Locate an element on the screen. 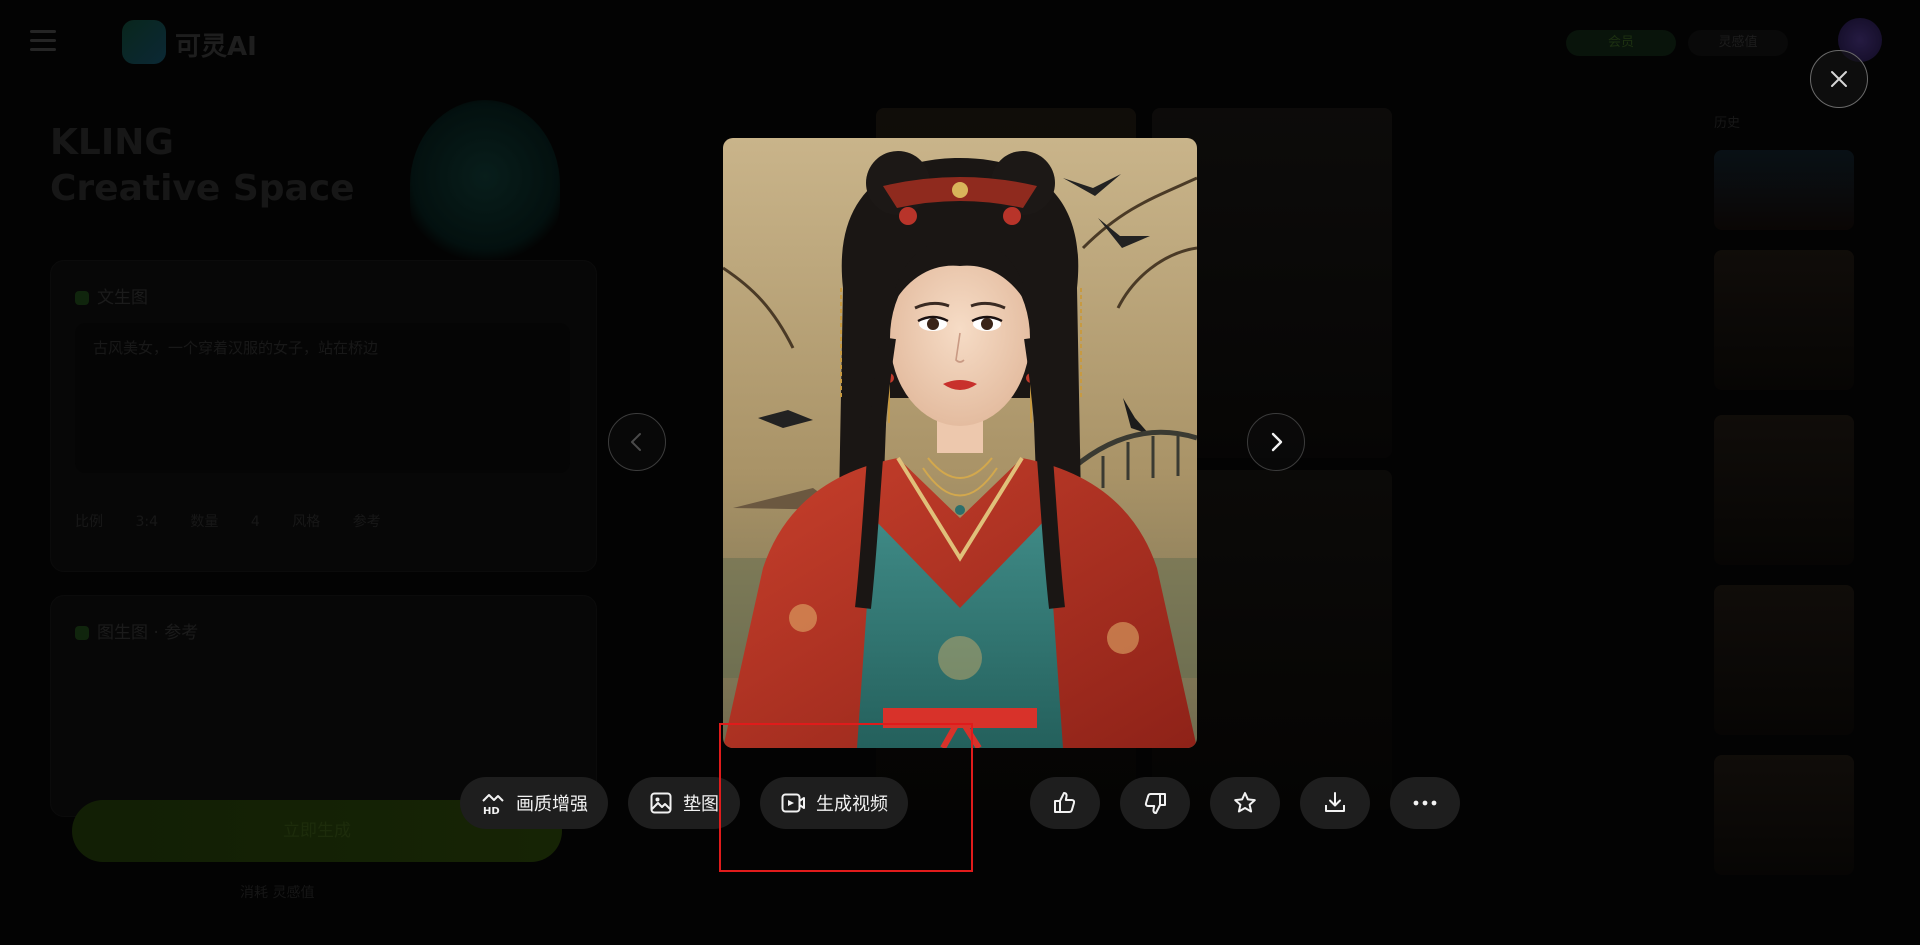  svg-text: HD is located at coordinates (491, 811).